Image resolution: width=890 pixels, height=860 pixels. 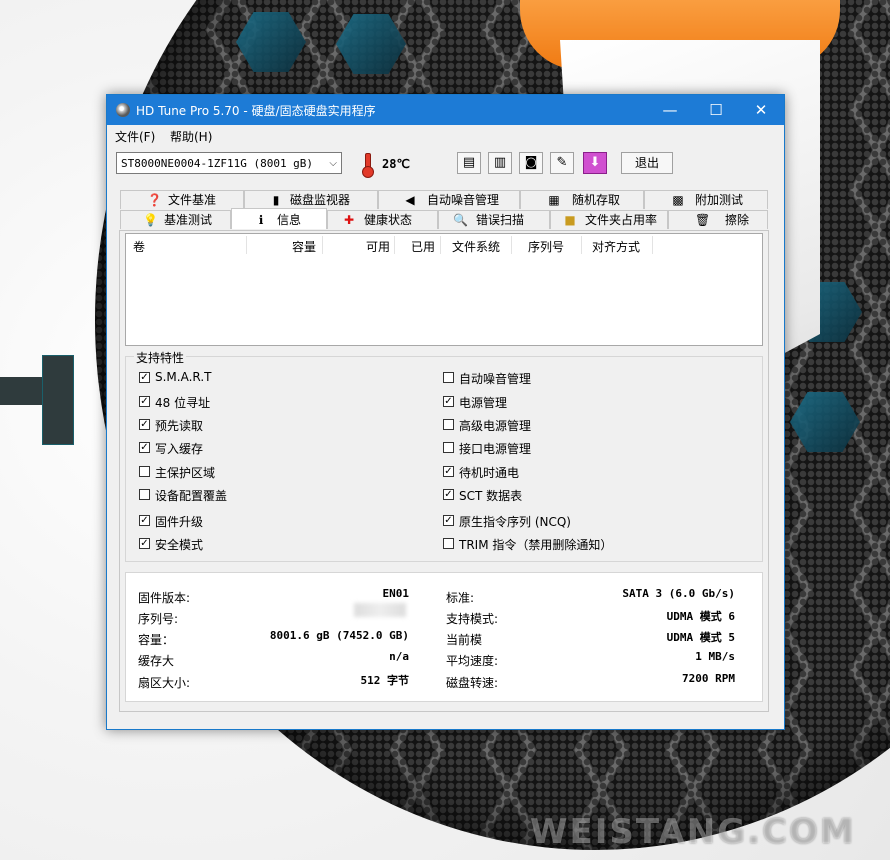 I want to click on tab-info: ℹ 信息, so click(x=279, y=218).